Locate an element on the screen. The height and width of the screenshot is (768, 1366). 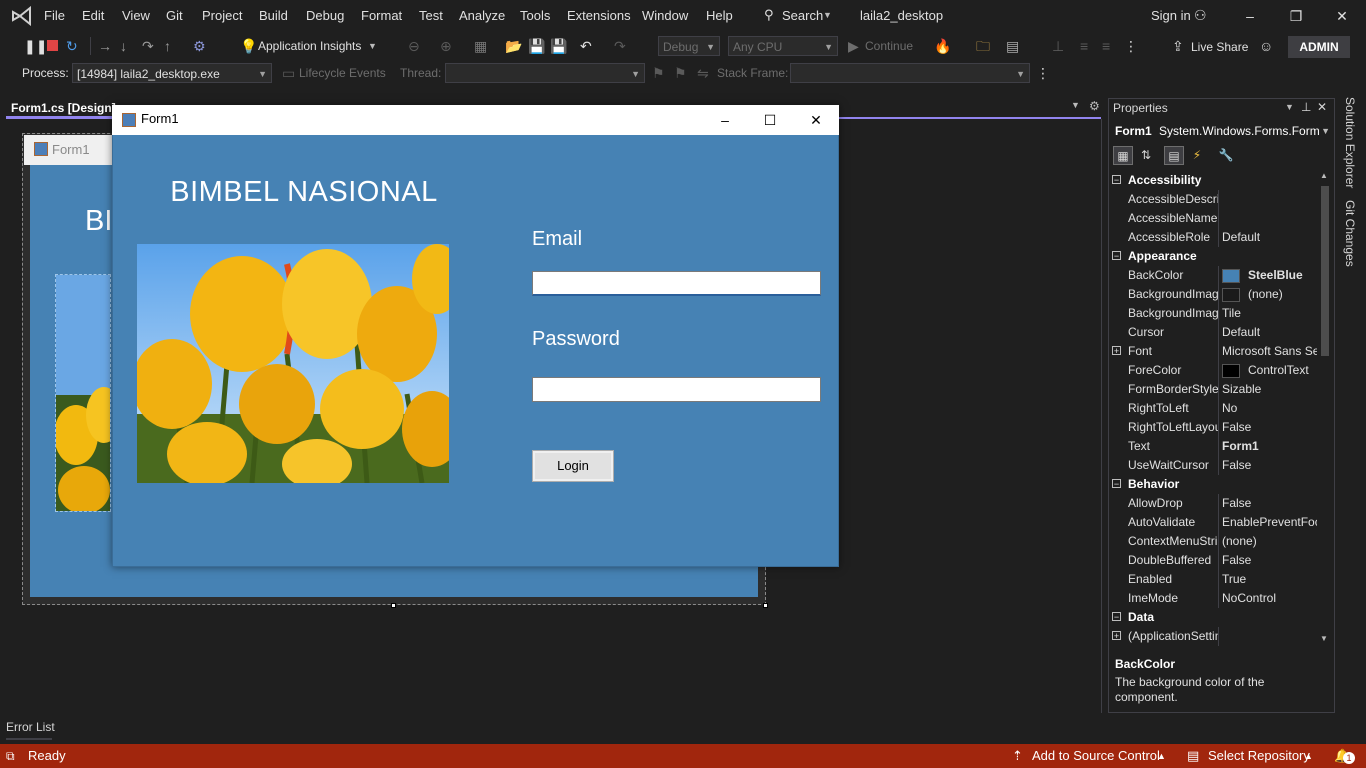
add-source-control-button: Add to Source Control is located at coordinates (1096, 756).